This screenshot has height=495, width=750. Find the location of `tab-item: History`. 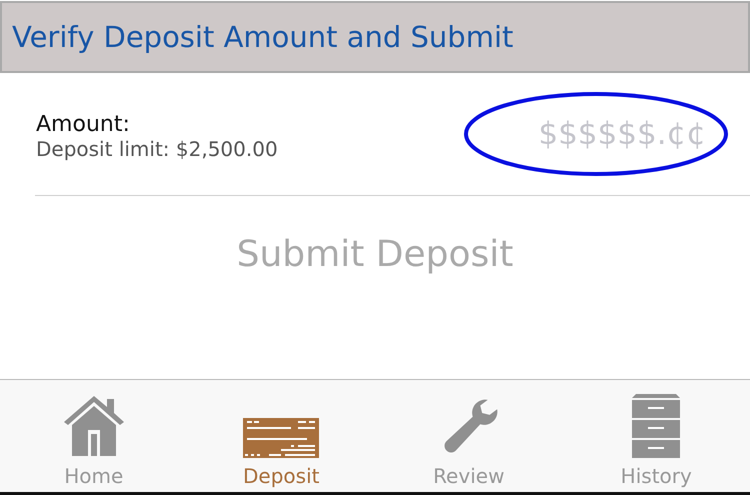

tab-item: History is located at coordinates (656, 436).